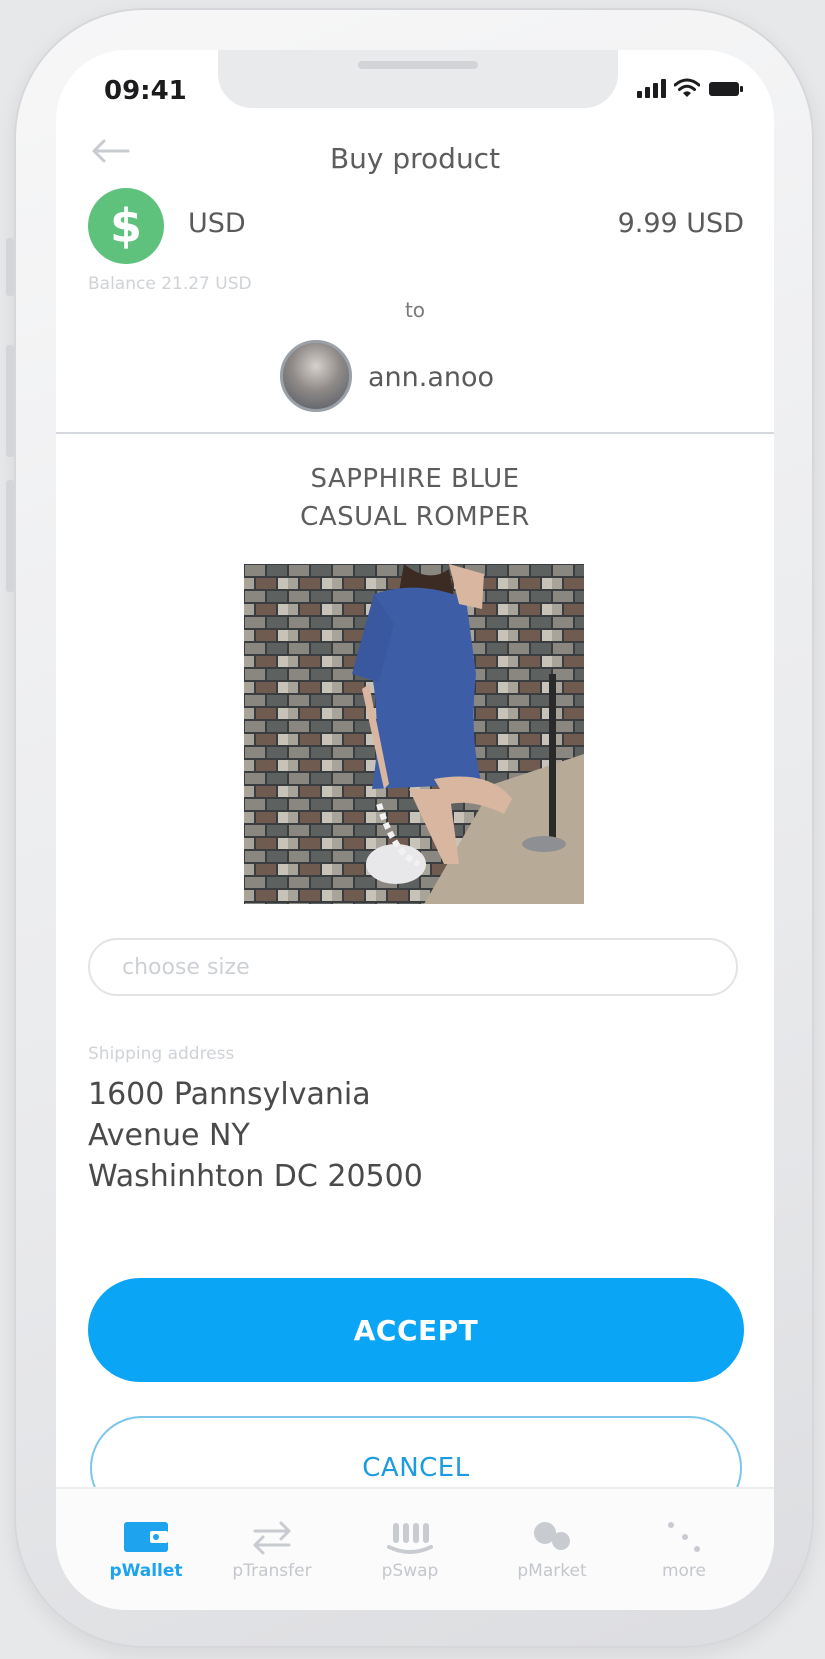 Image resolution: width=825 pixels, height=1659 pixels. Describe the element at coordinates (126, 226) in the screenshot. I see `dollar-icon: $` at that location.